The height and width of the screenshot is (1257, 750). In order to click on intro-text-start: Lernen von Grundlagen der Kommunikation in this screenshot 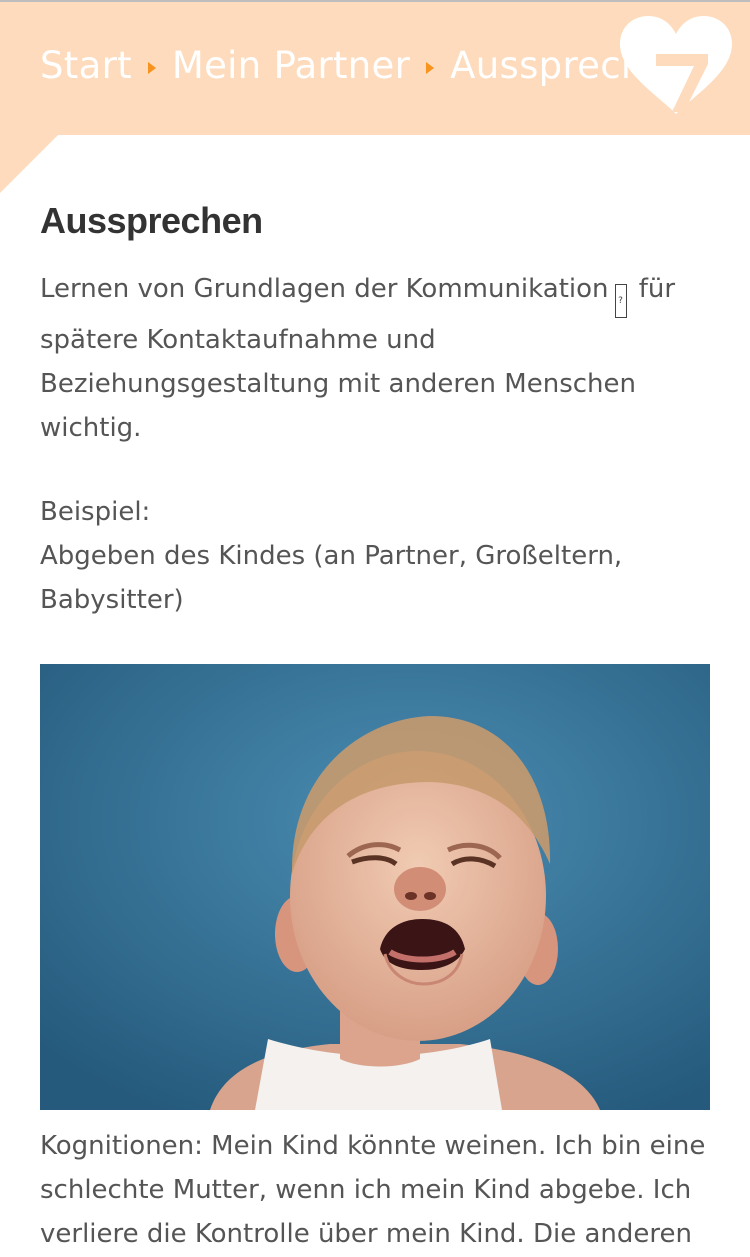, I will do `click(324, 289)`.